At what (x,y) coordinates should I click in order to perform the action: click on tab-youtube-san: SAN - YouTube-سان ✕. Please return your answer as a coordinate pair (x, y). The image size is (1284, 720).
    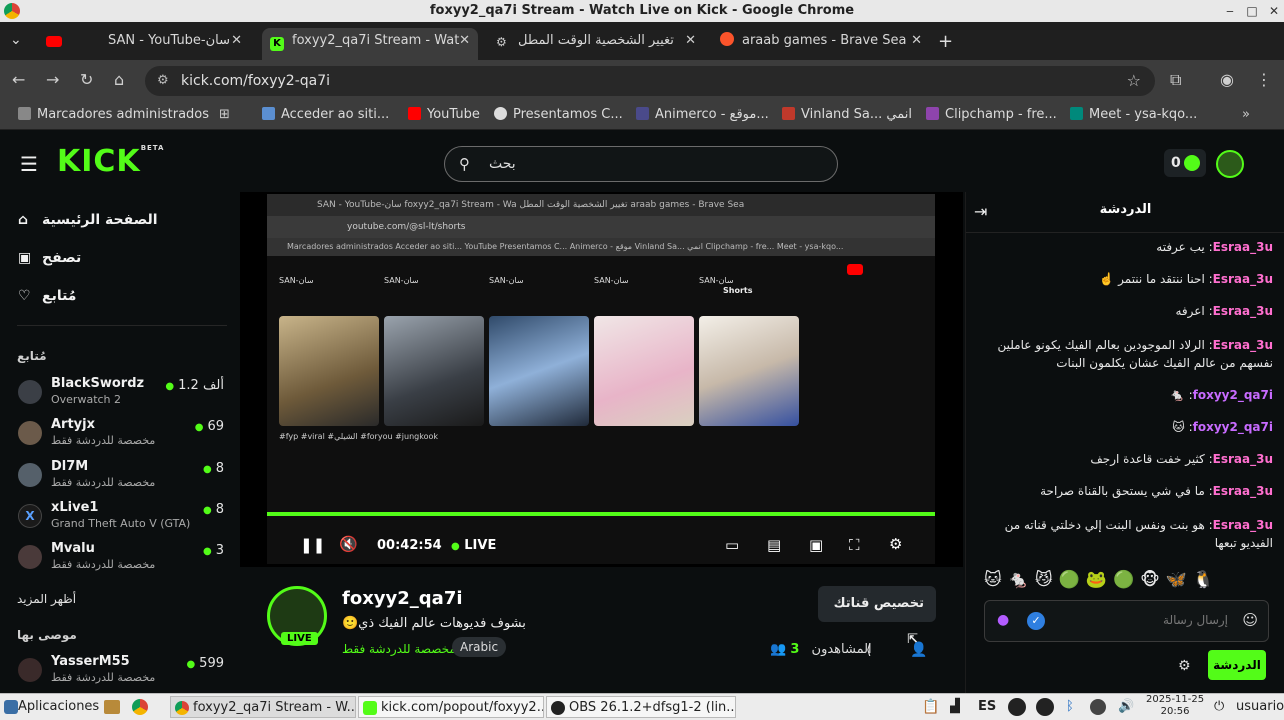
    Looking at the image, I should click on (174, 44).